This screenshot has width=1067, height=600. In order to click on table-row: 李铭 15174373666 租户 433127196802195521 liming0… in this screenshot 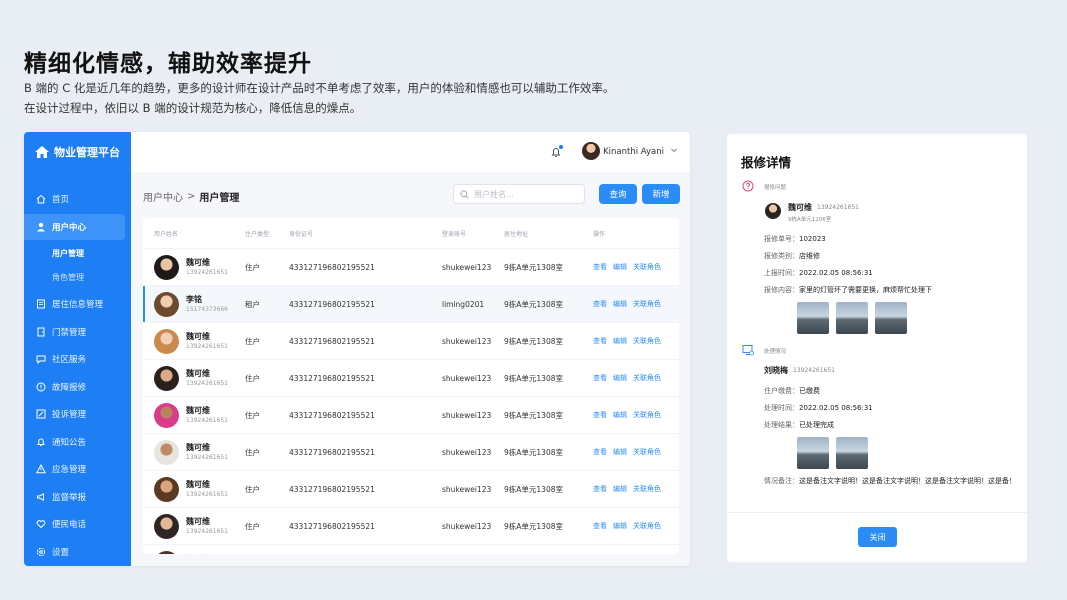, I will do `click(411, 303)`.